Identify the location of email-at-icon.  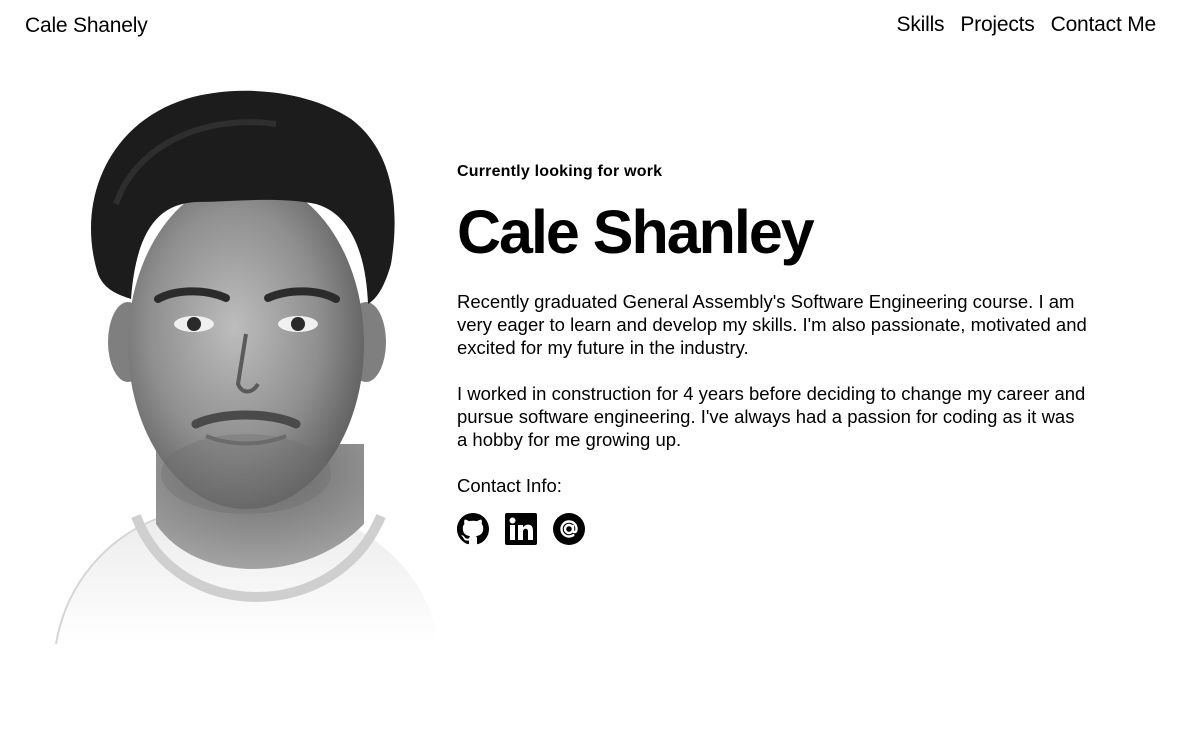
(569, 529).